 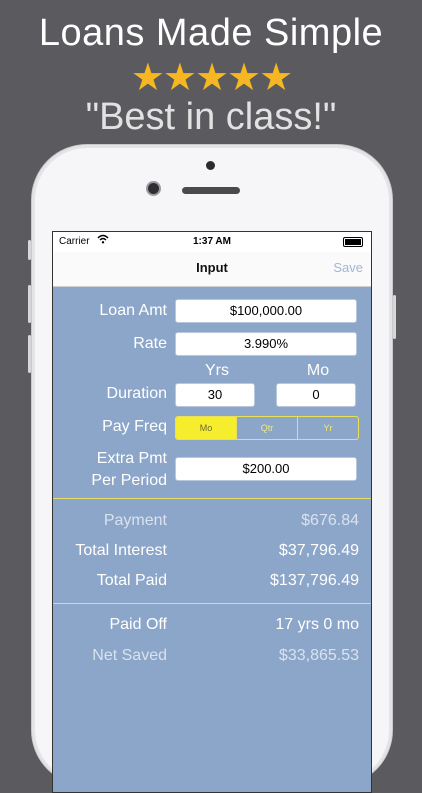 I want to click on total-interest-label: Total Interest, so click(x=121, y=550).